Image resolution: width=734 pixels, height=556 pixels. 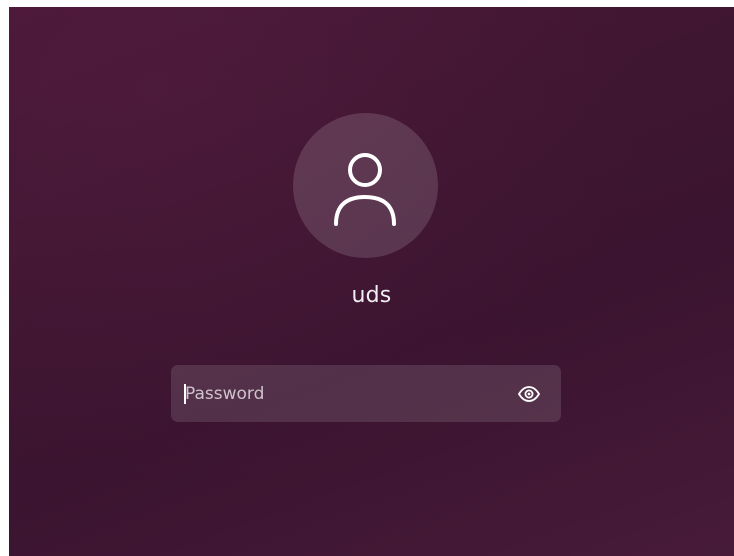 I want to click on show-password-button, so click(x=529, y=394).